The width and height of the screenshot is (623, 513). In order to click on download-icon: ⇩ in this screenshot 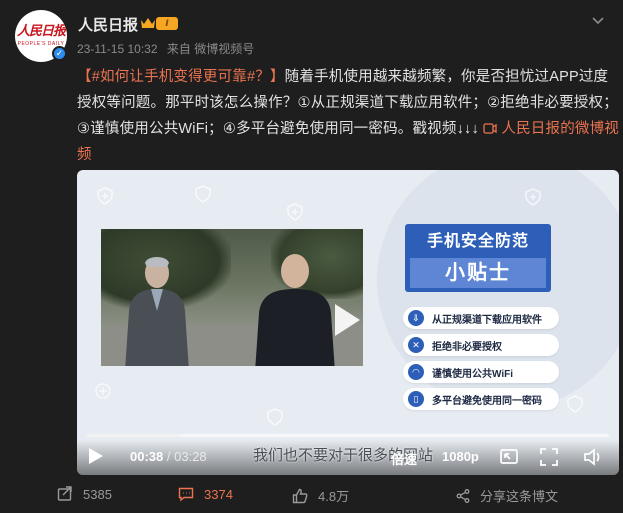, I will do `click(416, 318)`.